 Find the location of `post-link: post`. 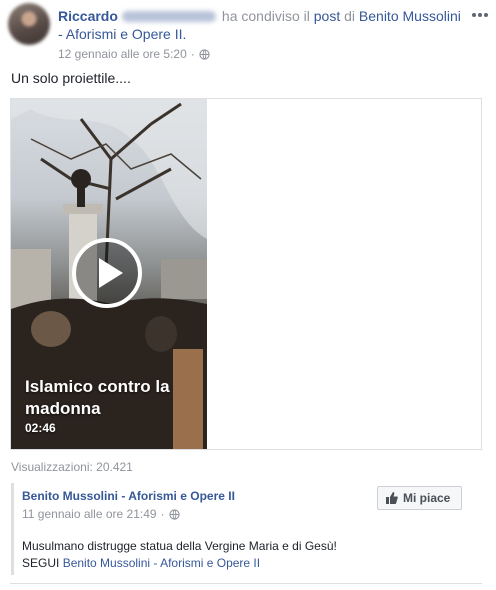

post-link: post is located at coordinates (327, 16).